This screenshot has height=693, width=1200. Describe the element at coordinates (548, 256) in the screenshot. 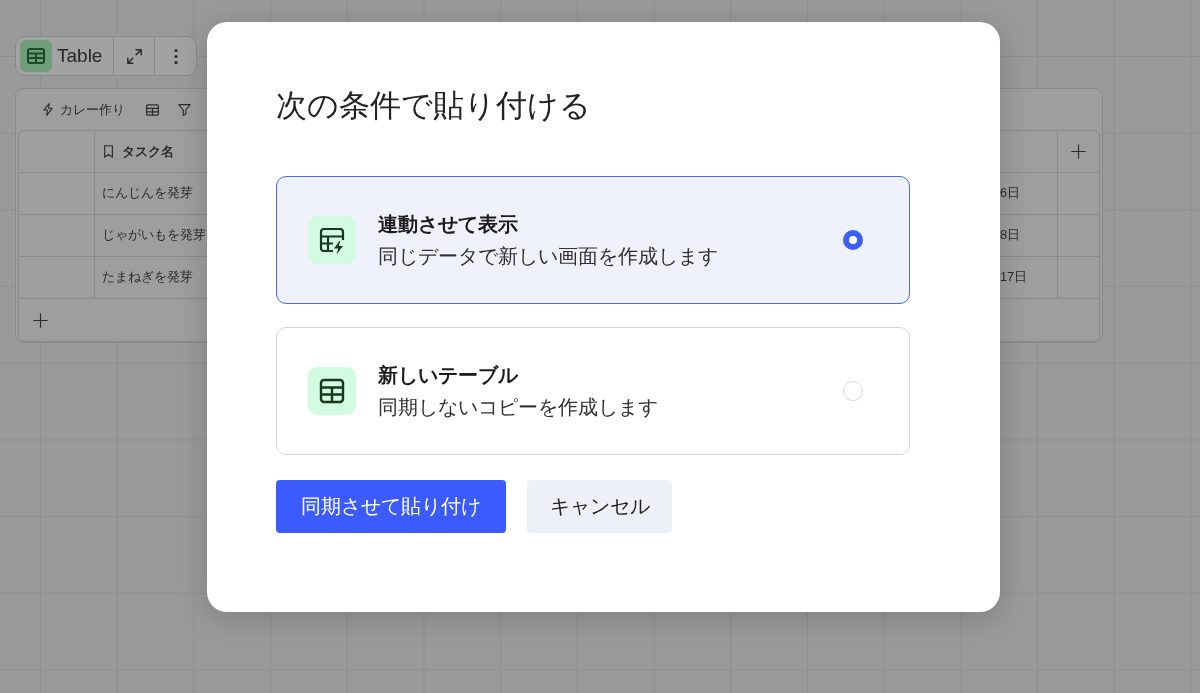

I see `option-description: 同じデータで新しい画面を作成します` at that location.